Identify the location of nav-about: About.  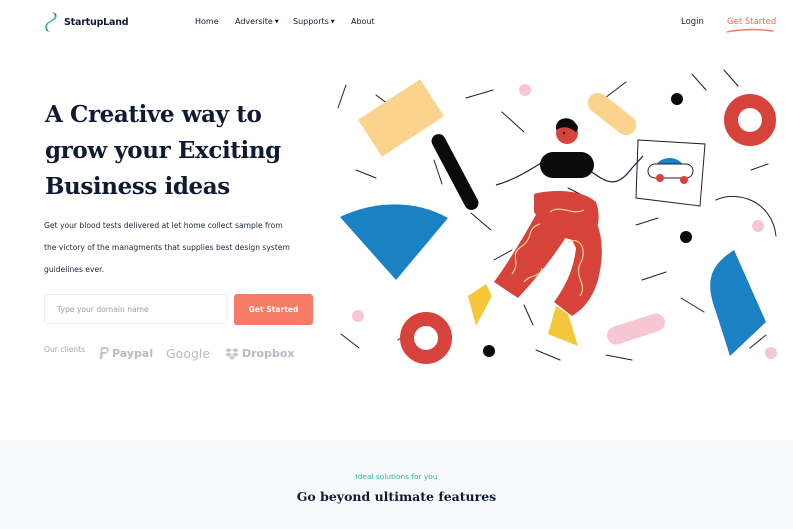
(363, 21).